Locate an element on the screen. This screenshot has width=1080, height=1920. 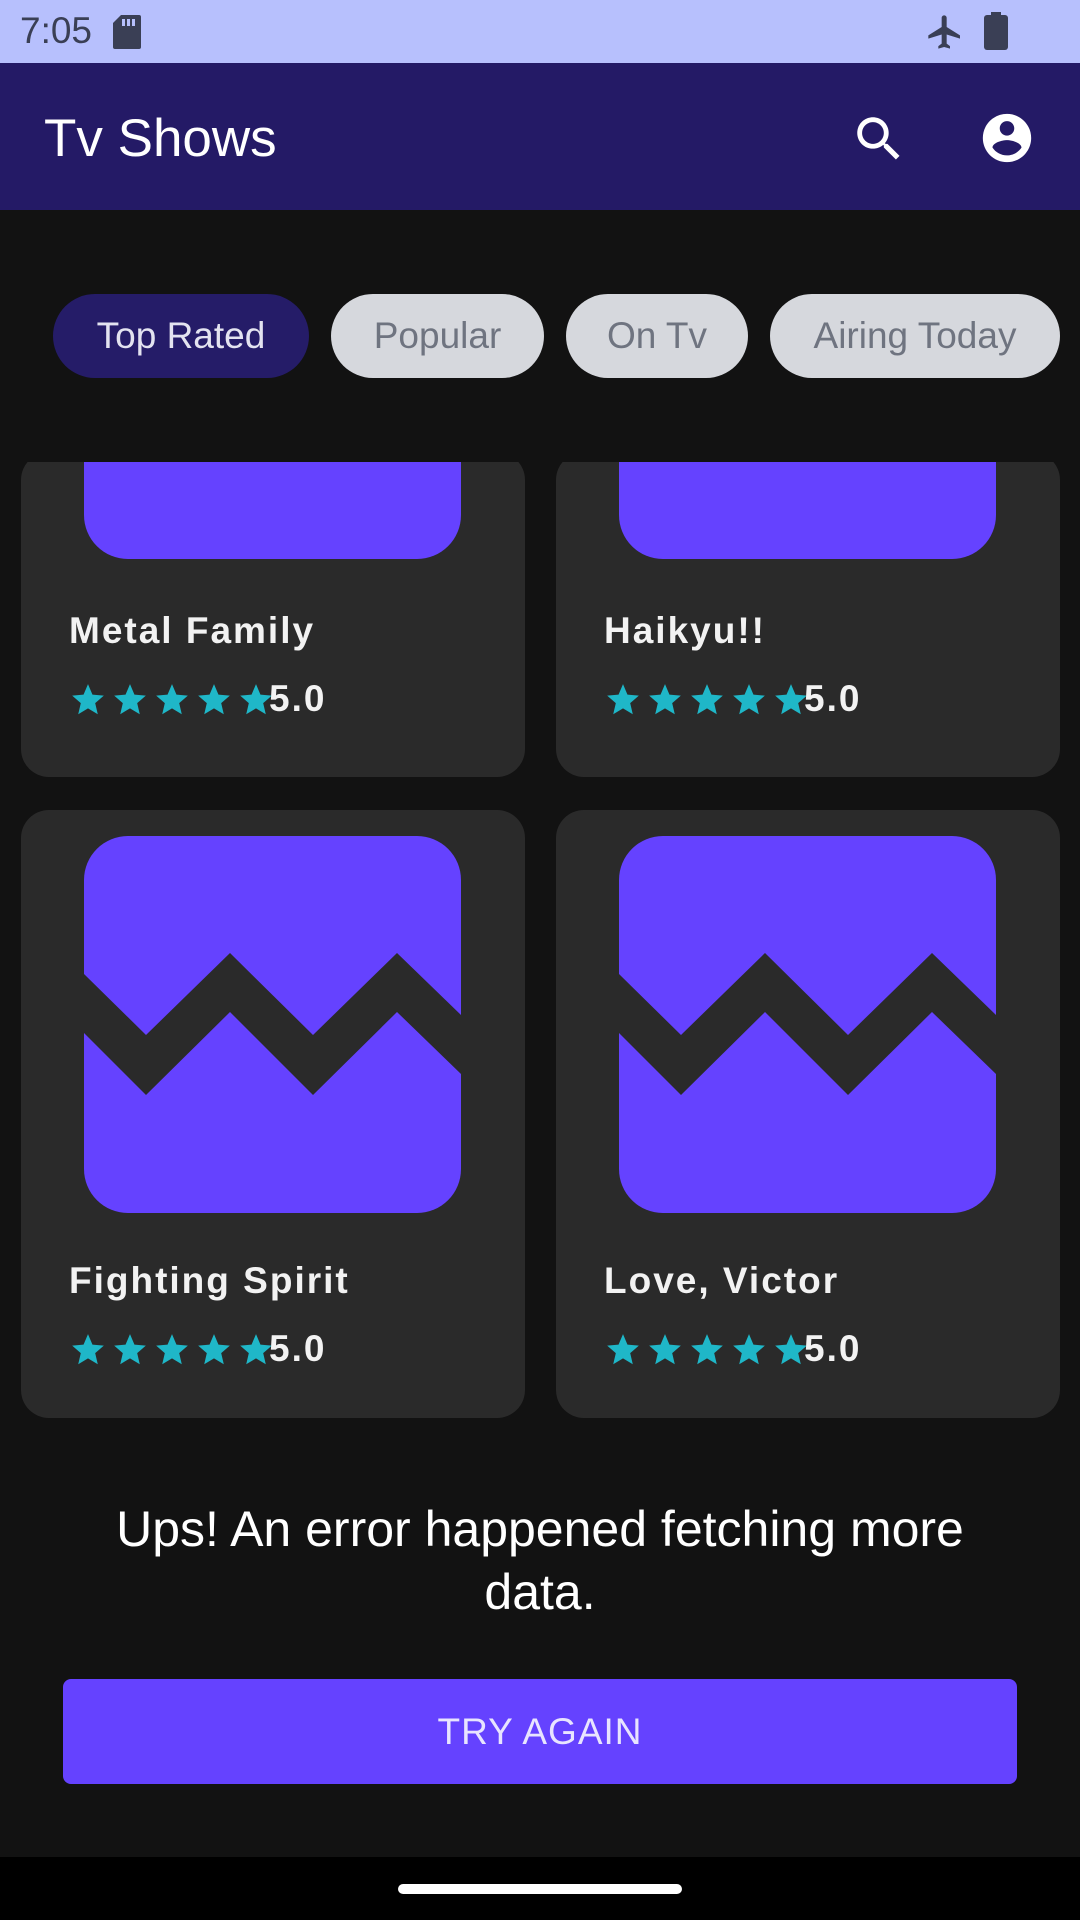
show-title: Fighting Spirit is located at coordinates (209, 1280).